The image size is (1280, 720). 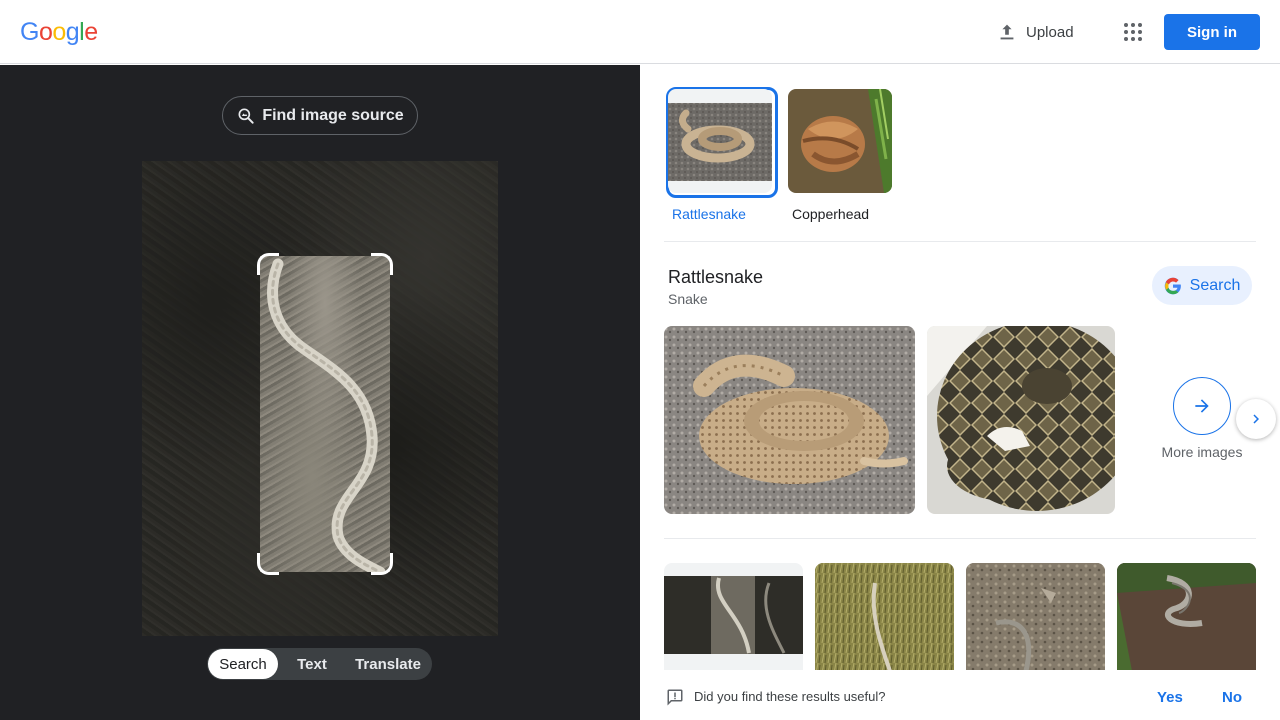 What do you see at coordinates (1212, 32) in the screenshot?
I see `sign-in-button: Sign in` at bounding box center [1212, 32].